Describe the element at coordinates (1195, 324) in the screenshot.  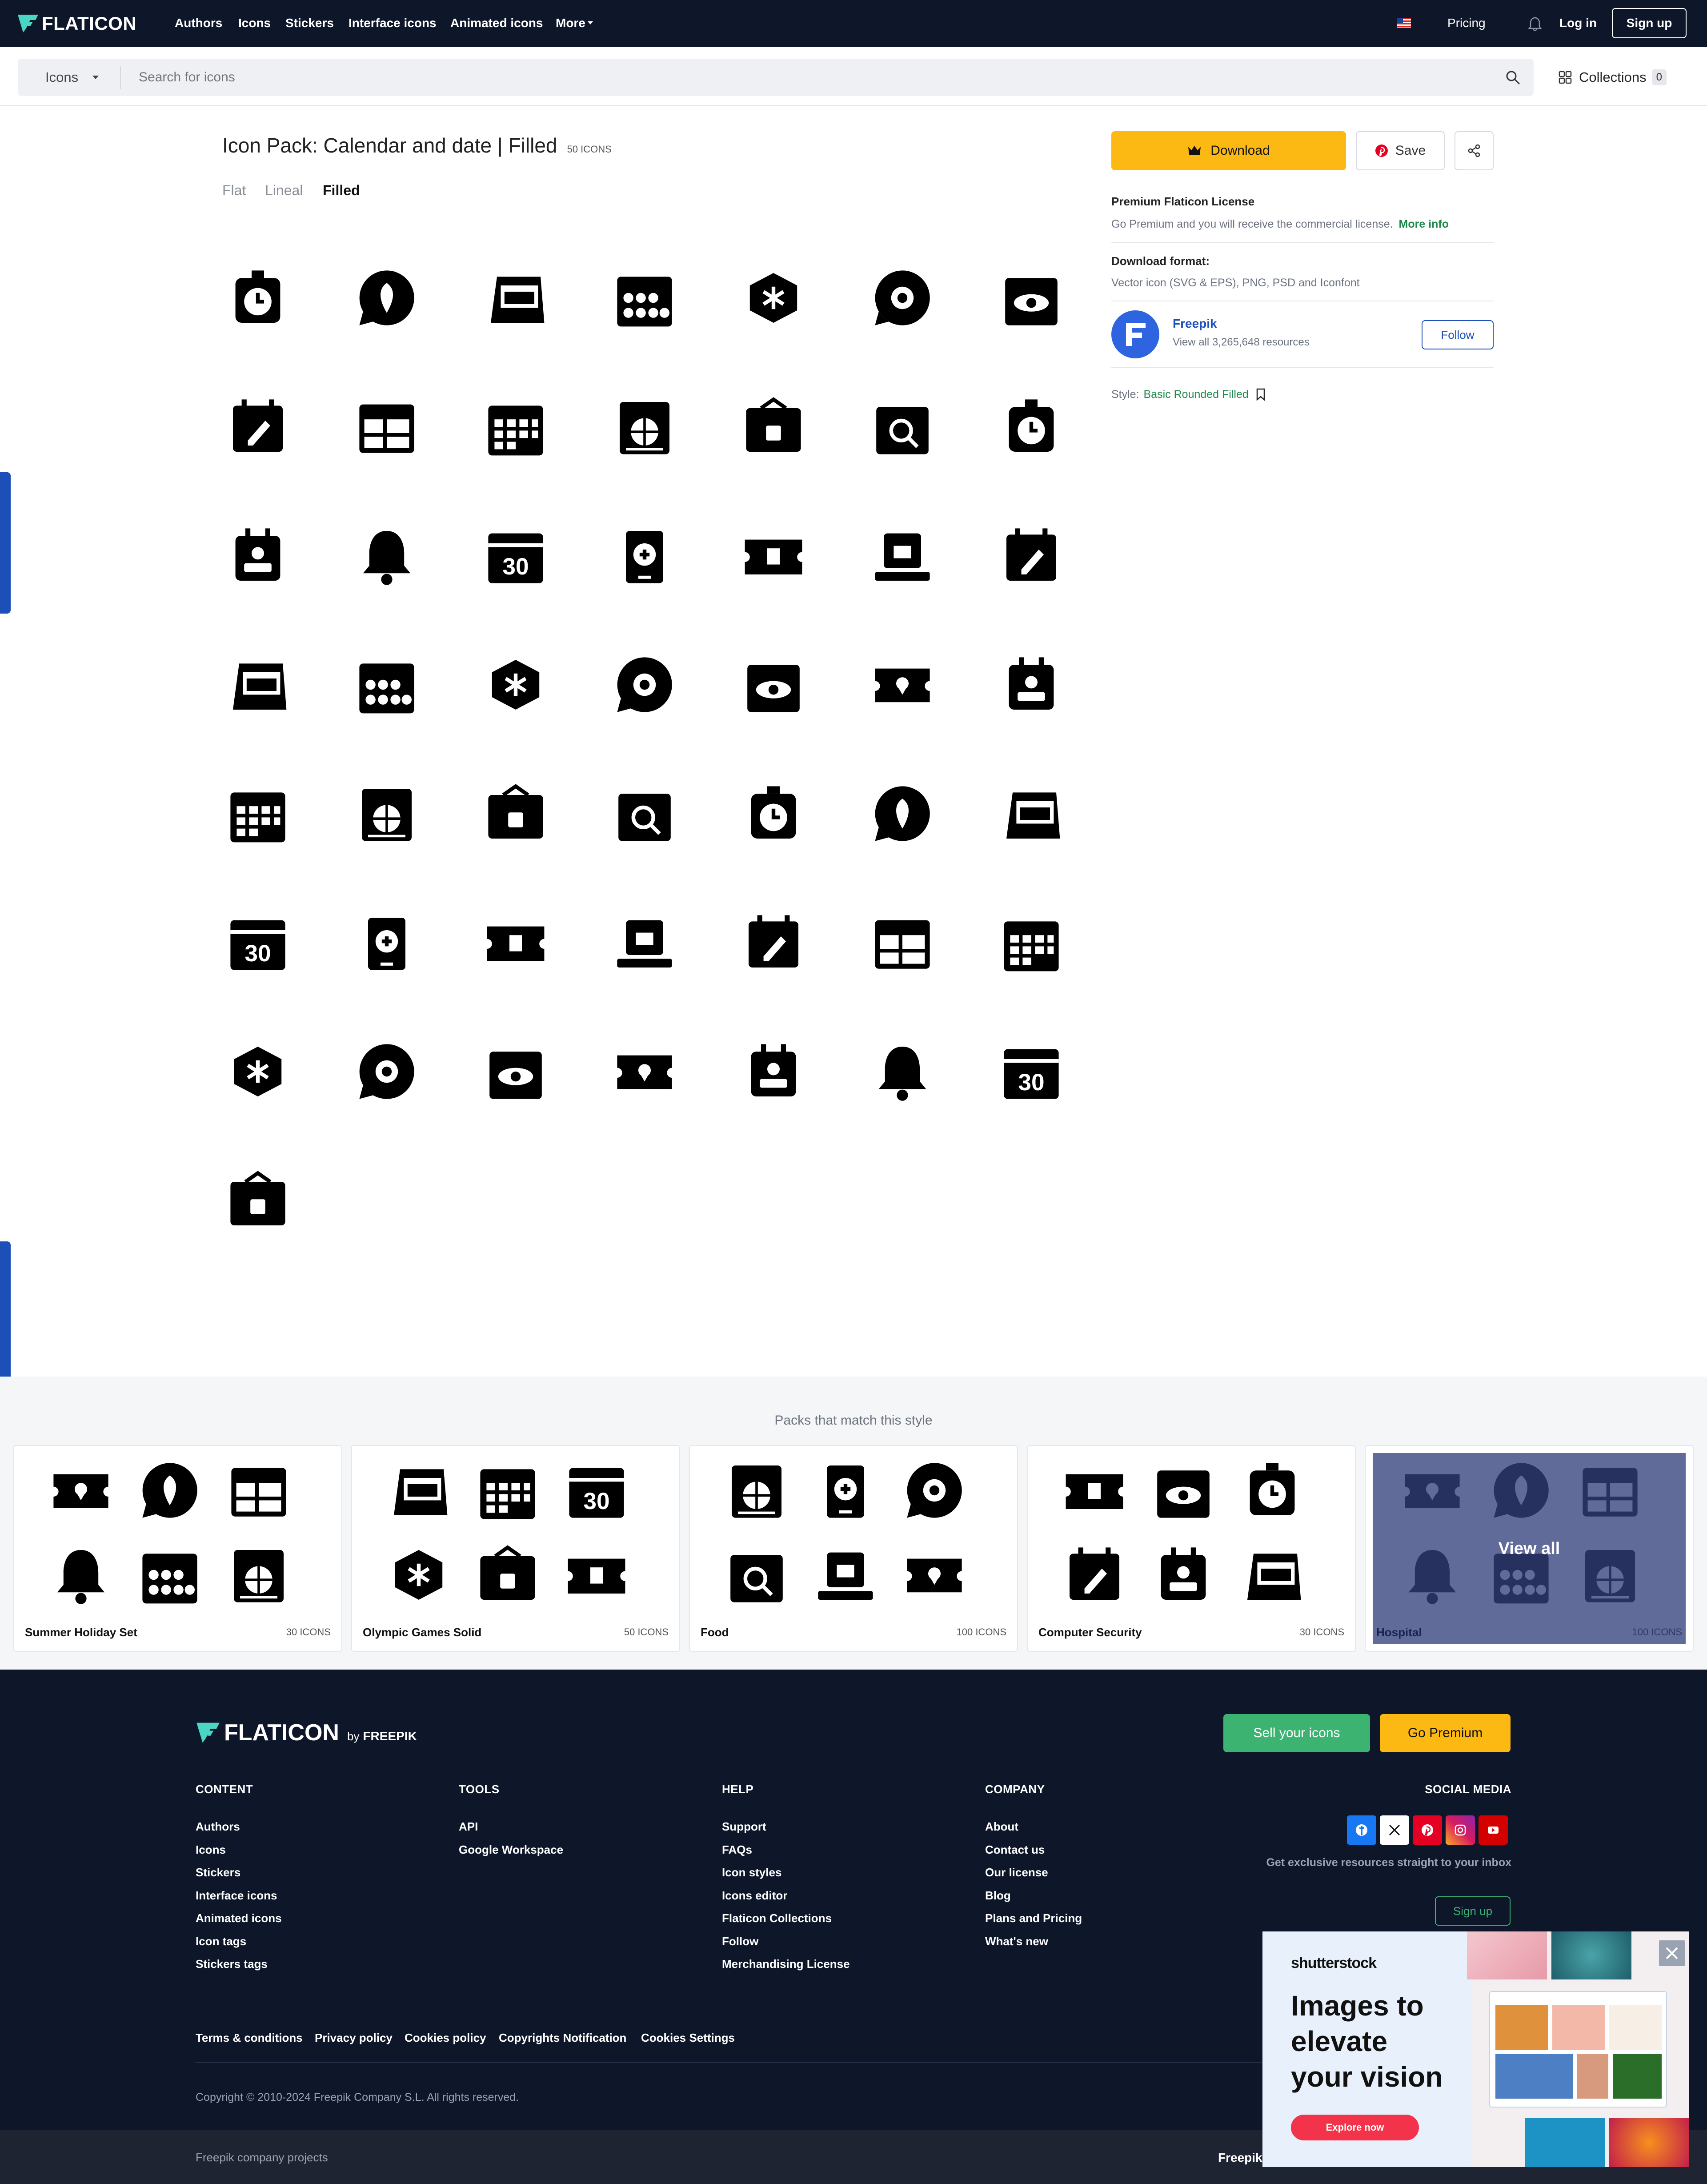
I see `author-name: Freepik` at that location.